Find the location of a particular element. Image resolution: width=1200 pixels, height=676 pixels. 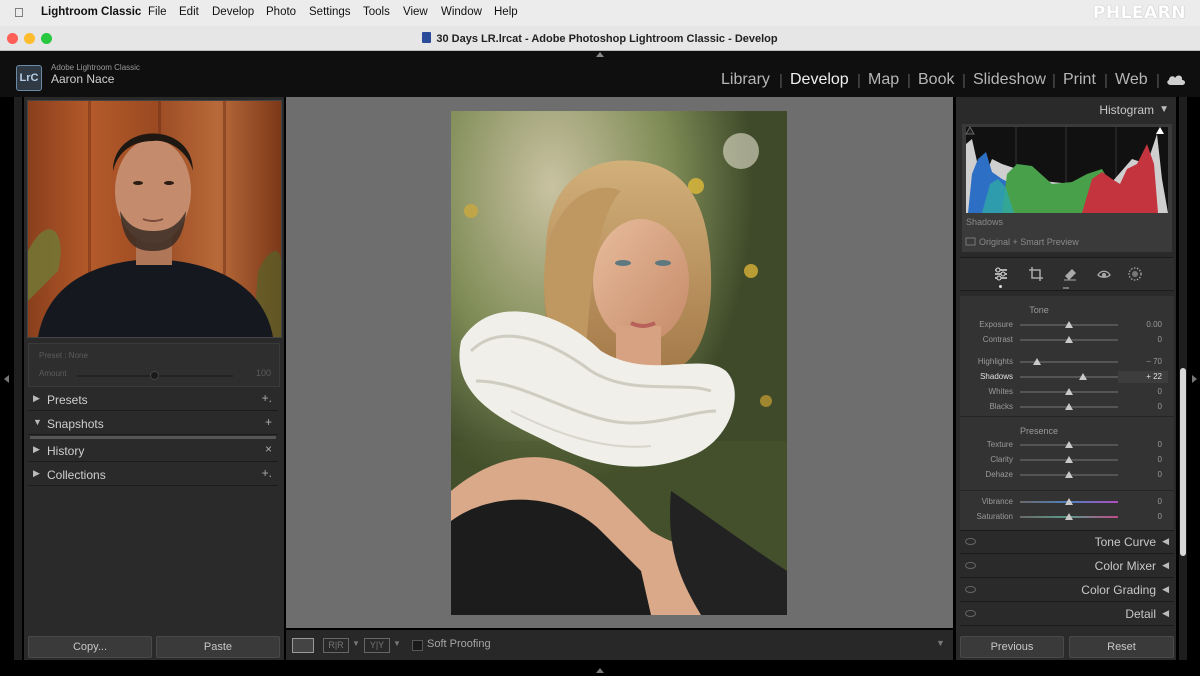

add-snapshot-button: + is located at coordinates (268, 422).